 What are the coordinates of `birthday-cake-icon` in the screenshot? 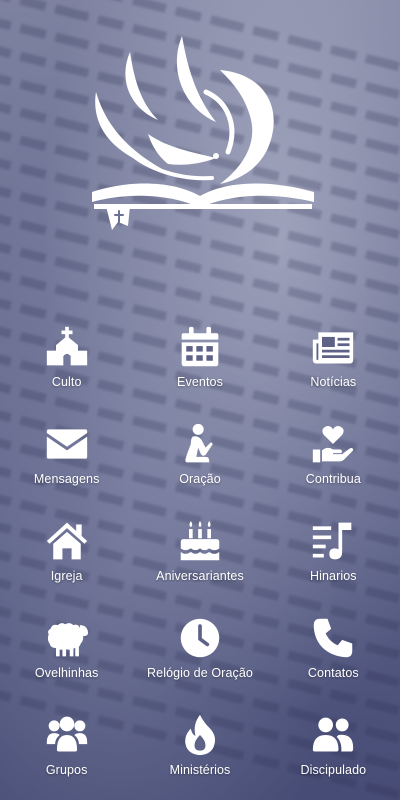 It's located at (200, 541).